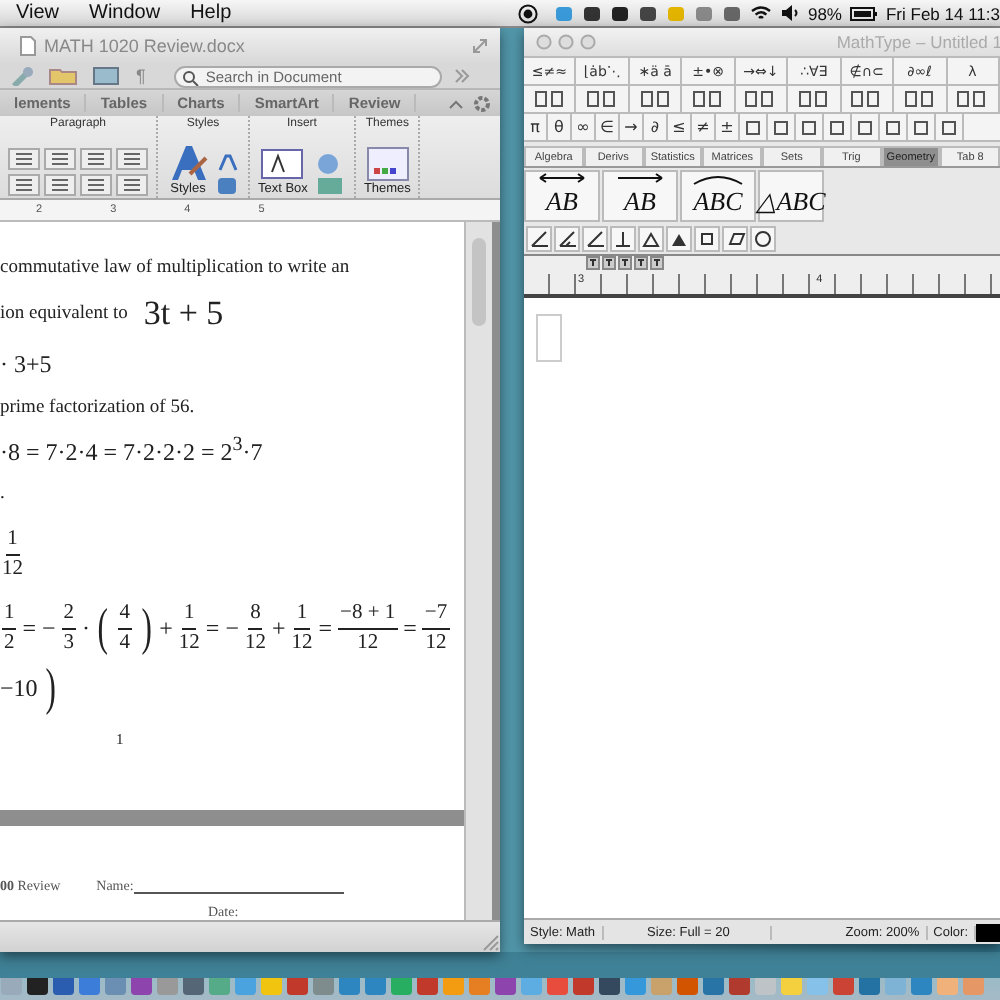 This screenshot has width=1000, height=1000. What do you see at coordinates (97, 407) in the screenshot?
I see `body-text: prime factorization of 56.` at bounding box center [97, 407].